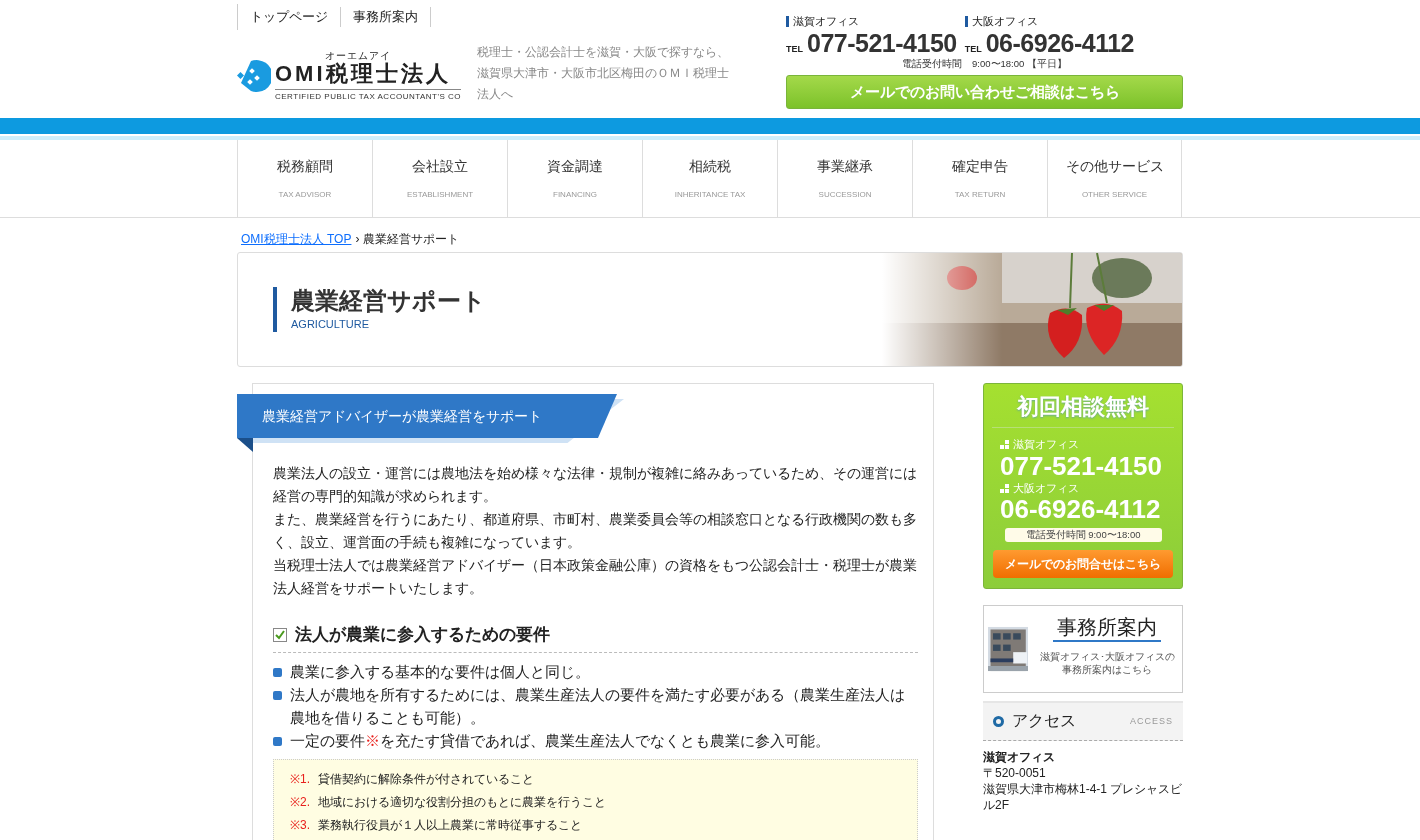 Image resolution: width=1420 pixels, height=840 pixels. I want to click on page-title: 農業経営サポート, so click(388, 301).